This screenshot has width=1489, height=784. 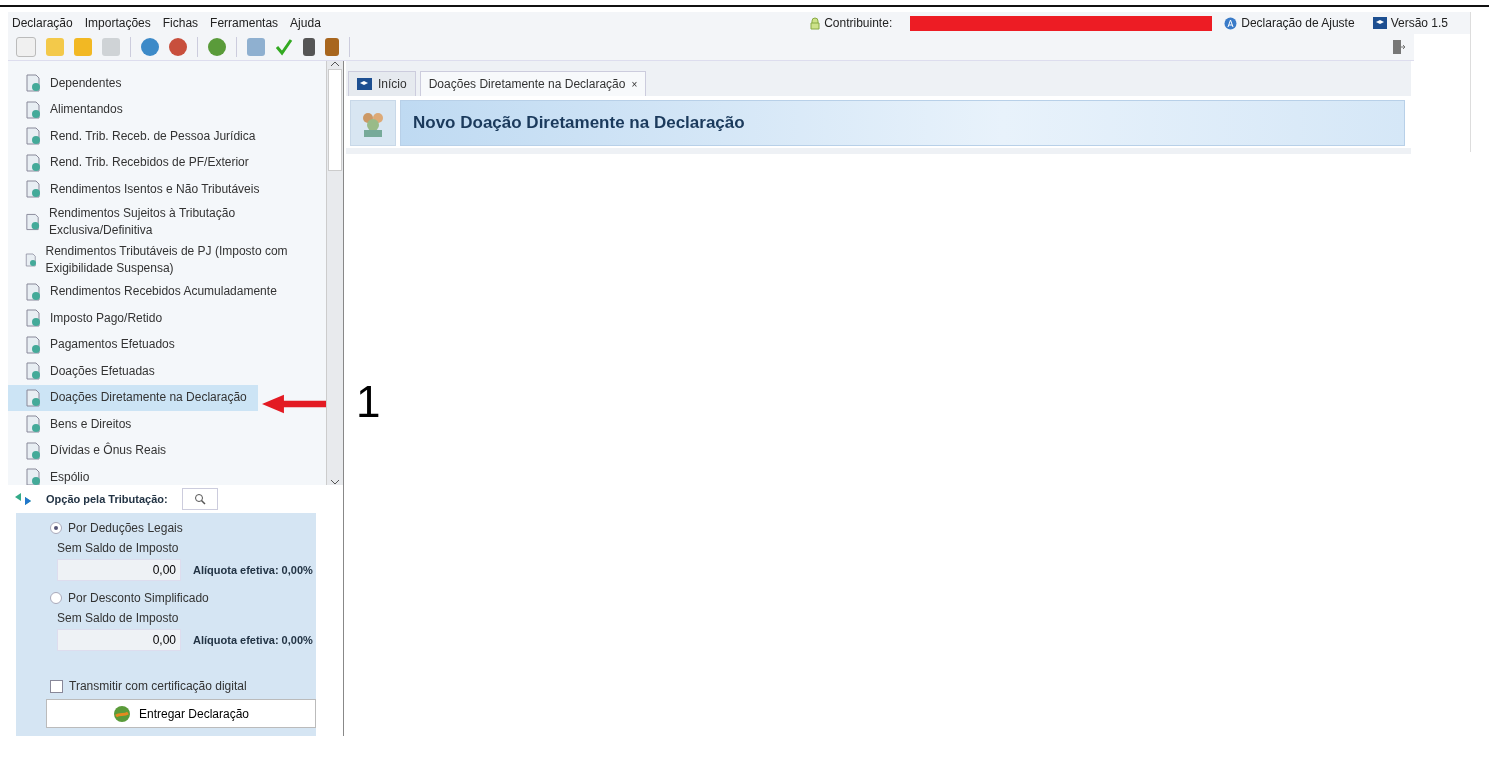 I want to click on arrows-icon, so click(x=23, y=499).